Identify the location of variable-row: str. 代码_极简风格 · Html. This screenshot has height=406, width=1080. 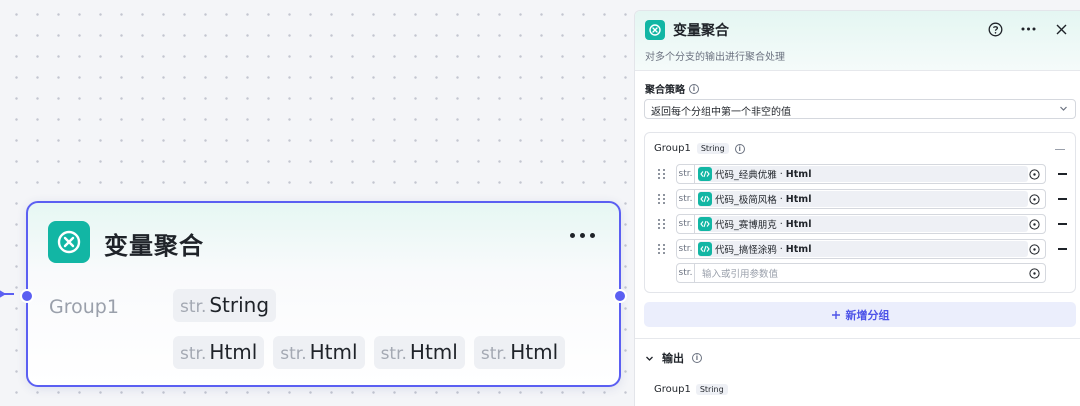
(864, 199).